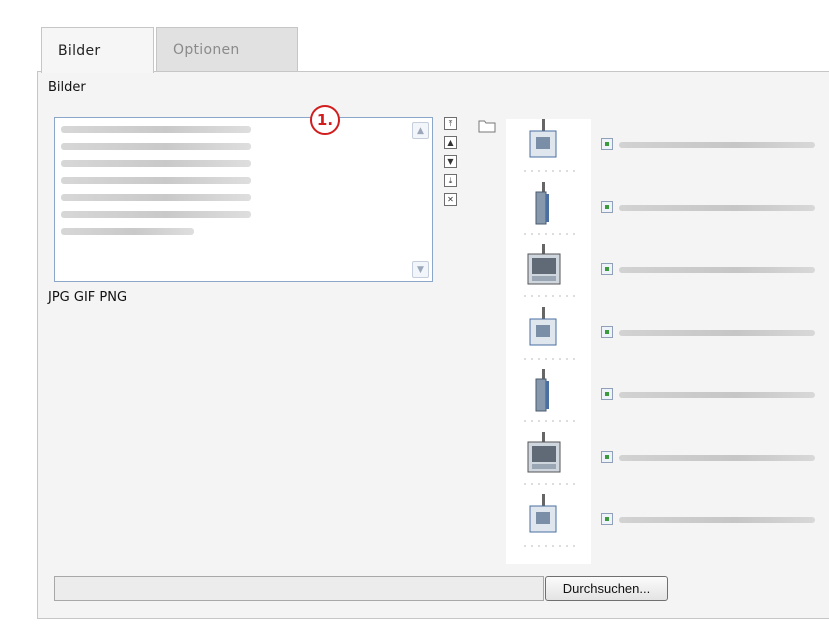  I want to click on image-listbox: ▲ ▼, so click(243, 199).